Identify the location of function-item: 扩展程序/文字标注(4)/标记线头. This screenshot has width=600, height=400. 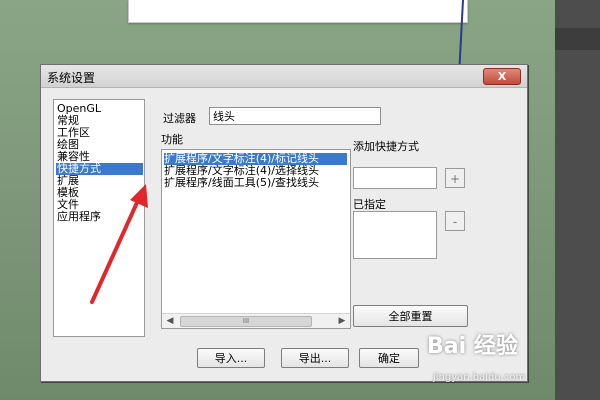
(255, 159).